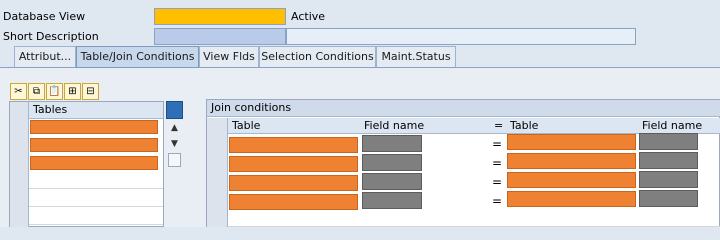 Image resolution: width=720 pixels, height=240 pixels. What do you see at coordinates (217, 172) in the screenshot?
I see `join-row-selector-column` at bounding box center [217, 172].